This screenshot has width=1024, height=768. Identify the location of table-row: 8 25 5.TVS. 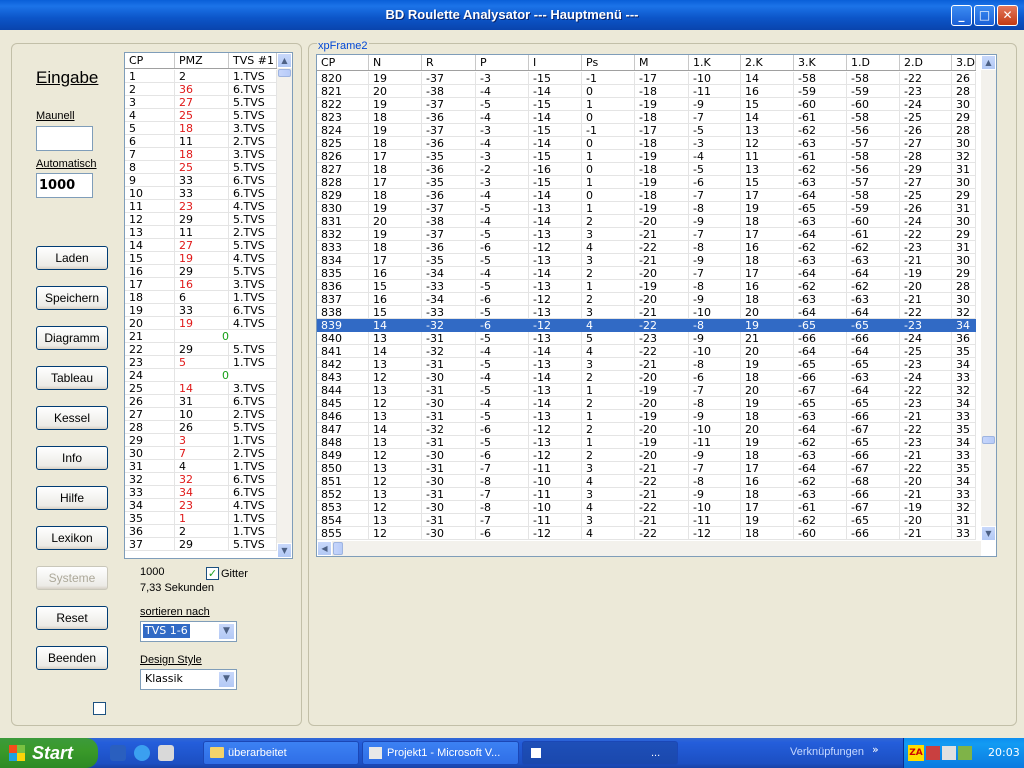
(201, 167).